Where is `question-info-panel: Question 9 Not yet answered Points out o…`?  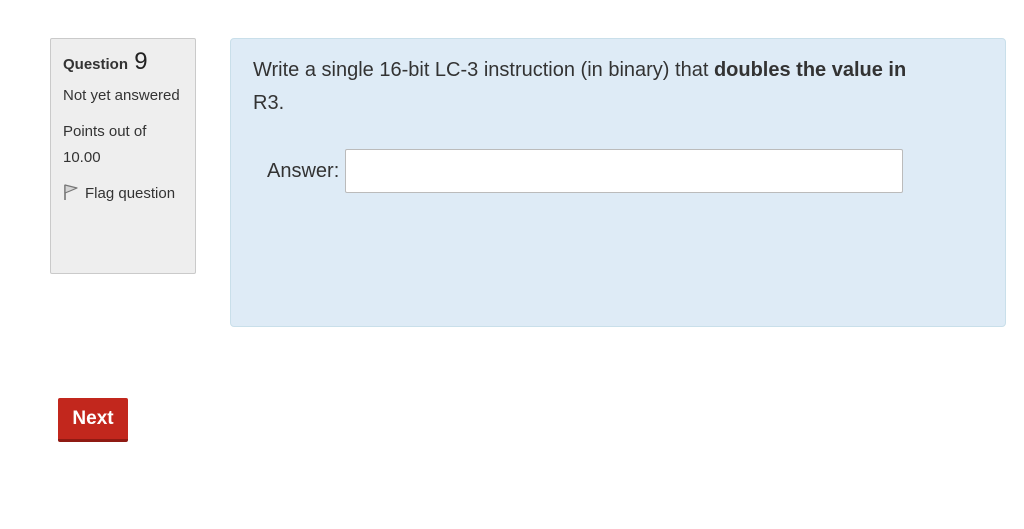
question-info-panel: Question 9 Not yet answered Points out o… is located at coordinates (123, 156).